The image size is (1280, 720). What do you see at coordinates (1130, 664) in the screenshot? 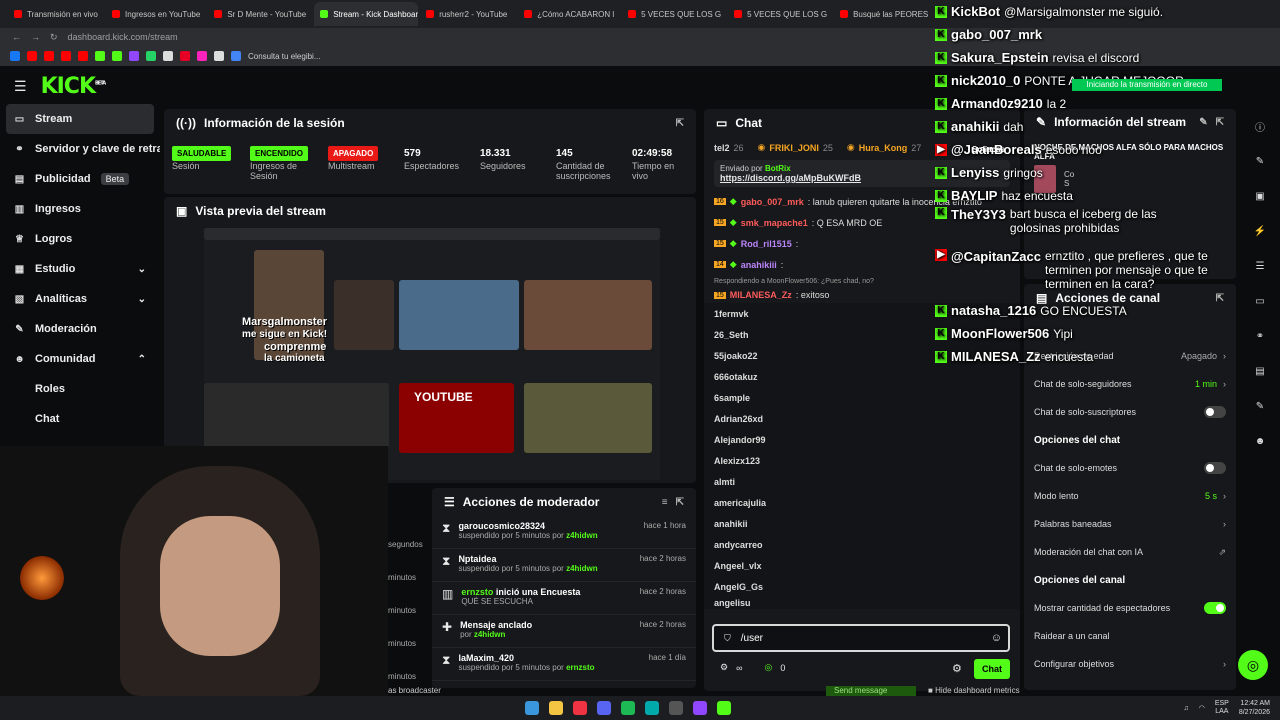
I see `setting-goals: Configurar objetivos ›` at bounding box center [1130, 664].